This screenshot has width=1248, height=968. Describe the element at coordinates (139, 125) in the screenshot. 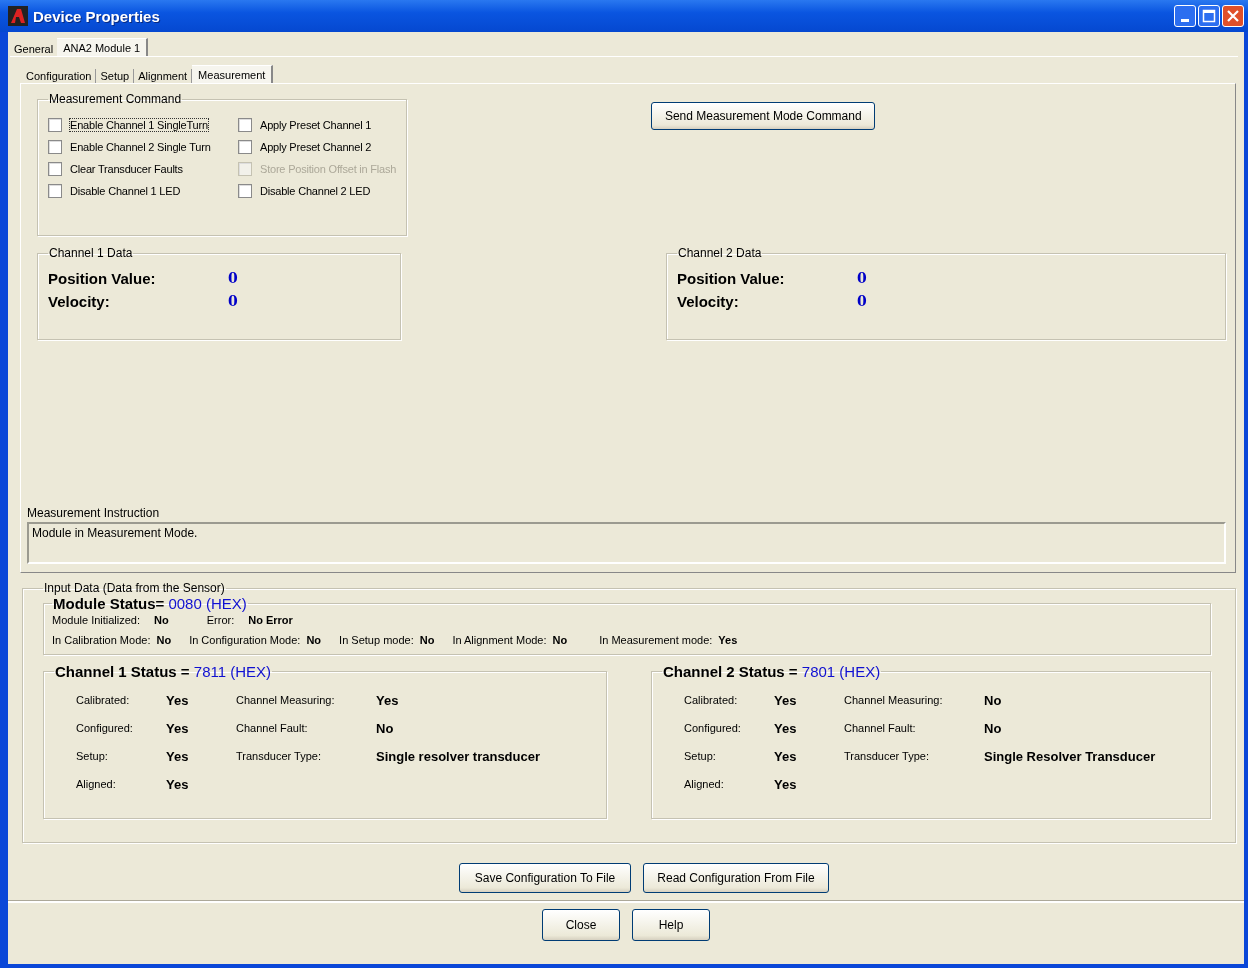

I see `checkbox-label: Enable Channel 1 SingleTurn` at that location.